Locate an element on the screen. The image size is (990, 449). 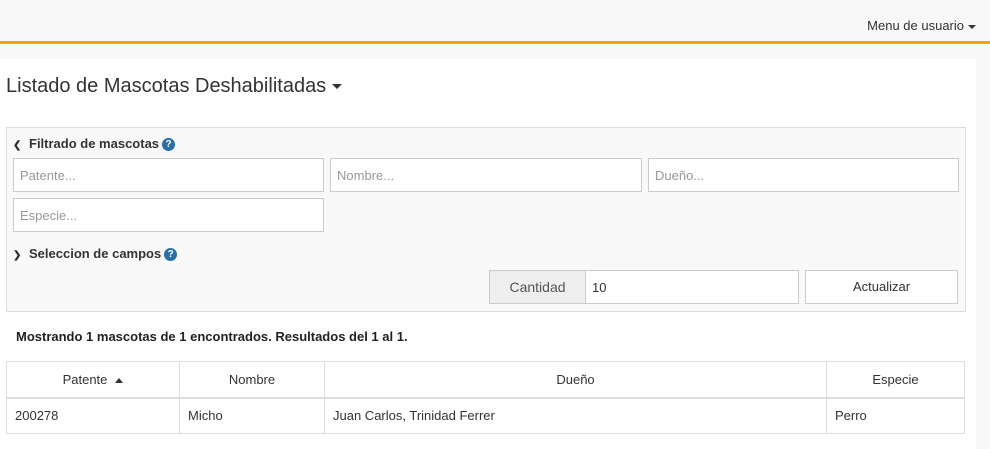
cantidad-input is located at coordinates (692, 287).